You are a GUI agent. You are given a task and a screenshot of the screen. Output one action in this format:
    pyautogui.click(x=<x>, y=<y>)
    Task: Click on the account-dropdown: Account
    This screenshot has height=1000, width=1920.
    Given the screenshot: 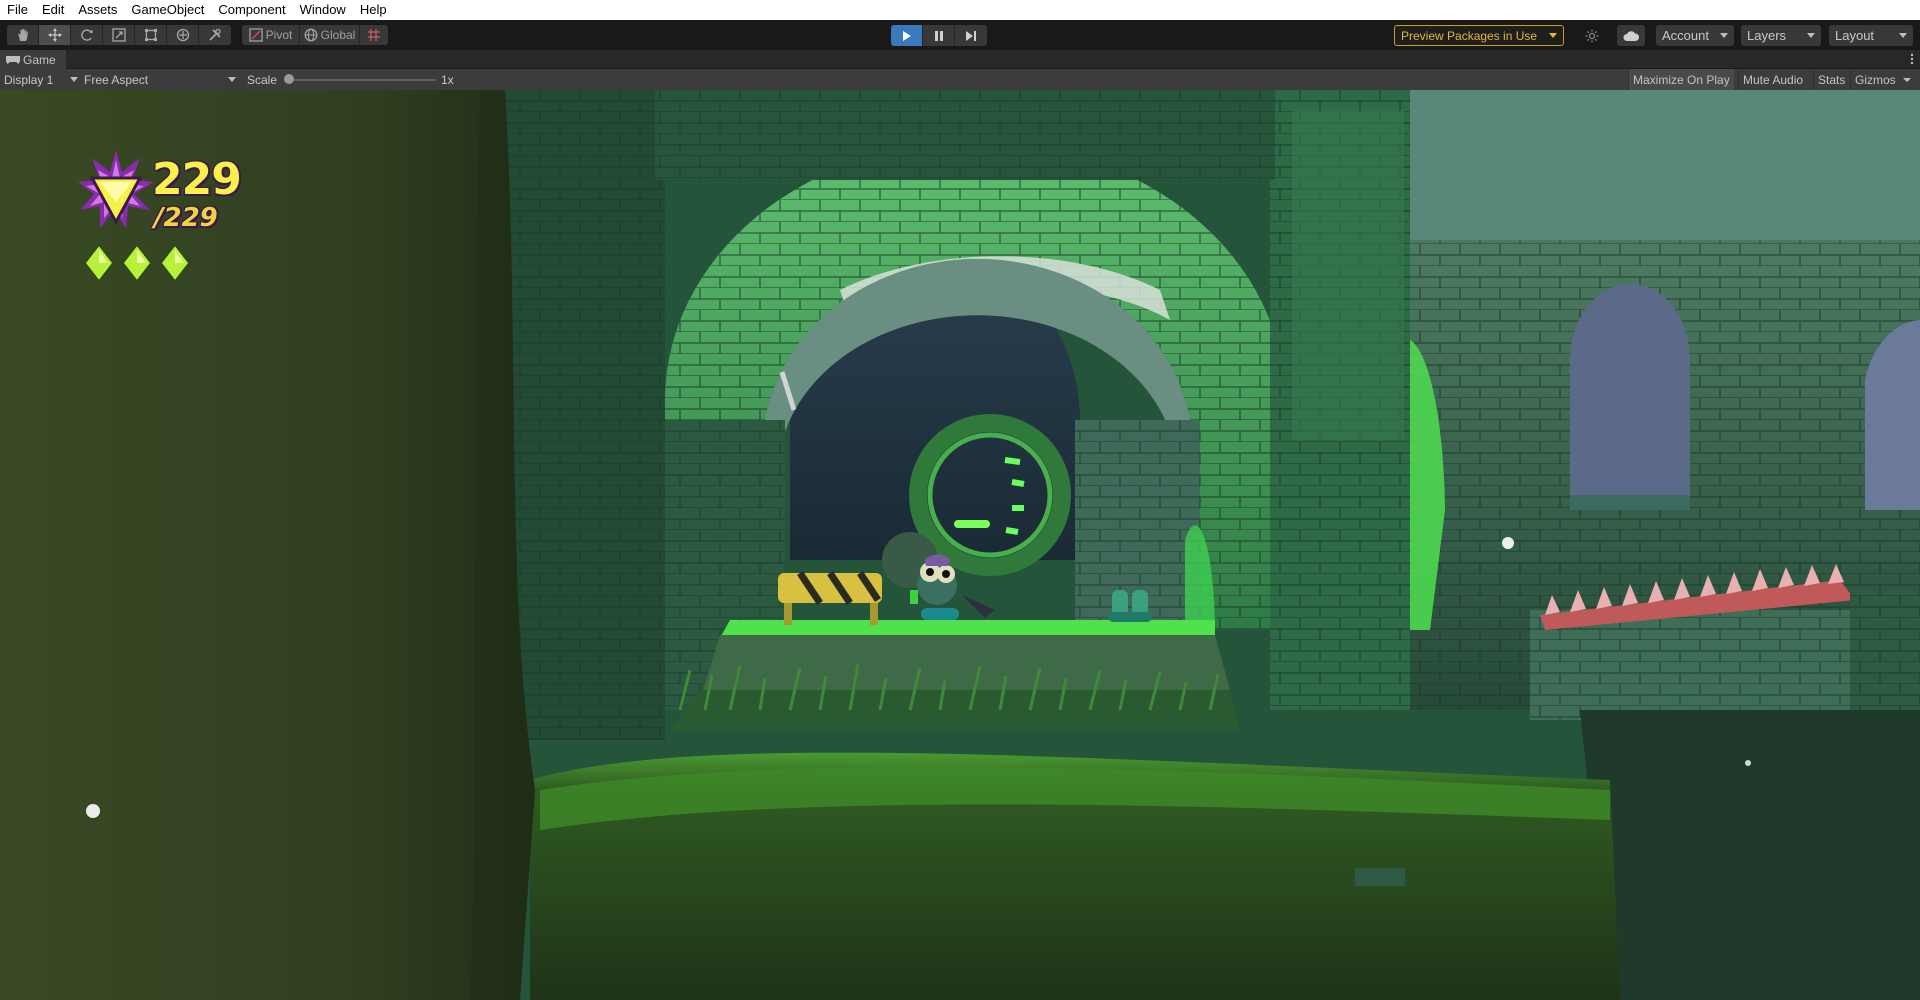 What is the action you would take?
    pyautogui.click(x=1695, y=35)
    